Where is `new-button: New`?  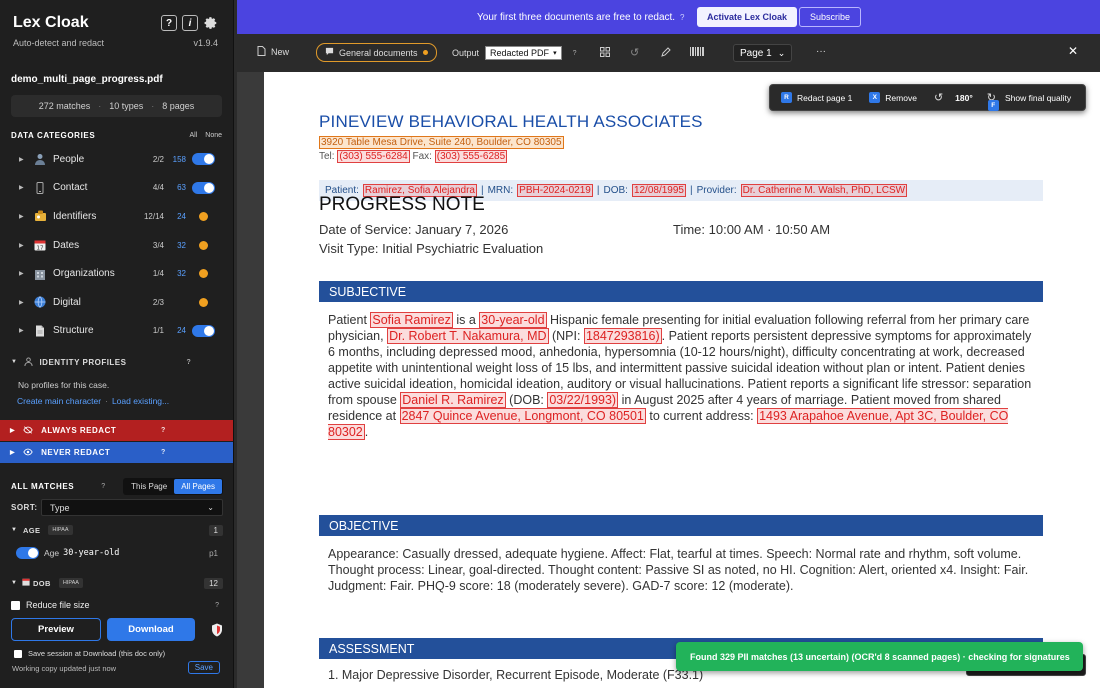 new-button: New is located at coordinates (273, 52).